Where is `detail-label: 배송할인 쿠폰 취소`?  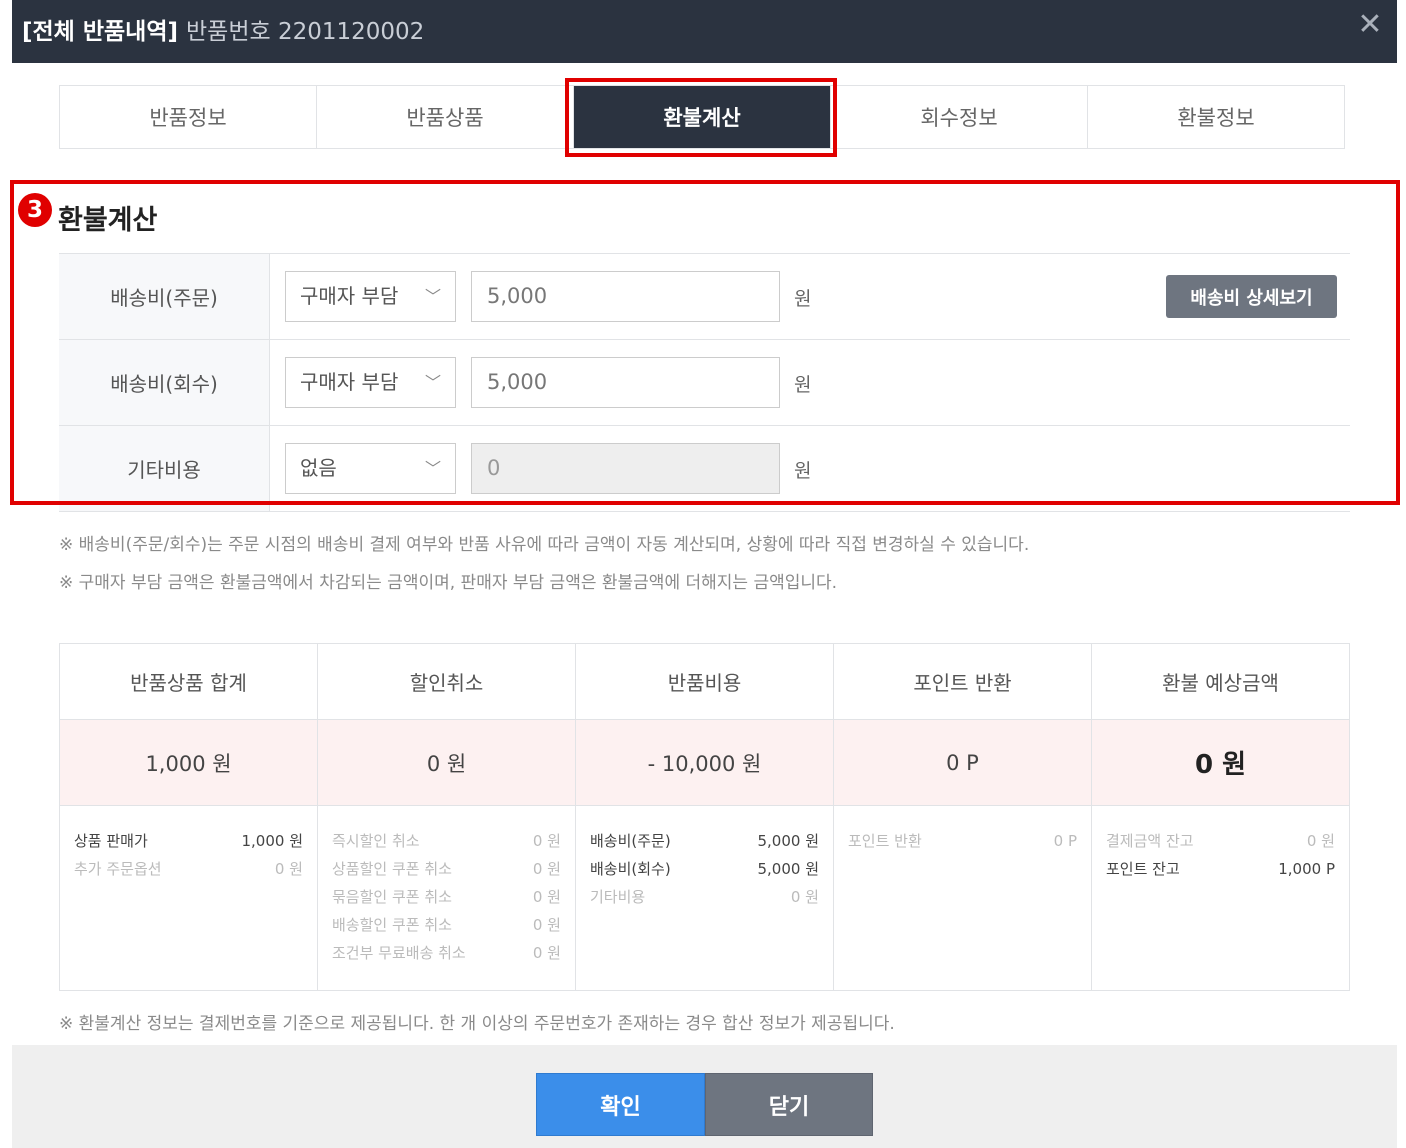 detail-label: 배송할인 쿠폰 취소 is located at coordinates (392, 925).